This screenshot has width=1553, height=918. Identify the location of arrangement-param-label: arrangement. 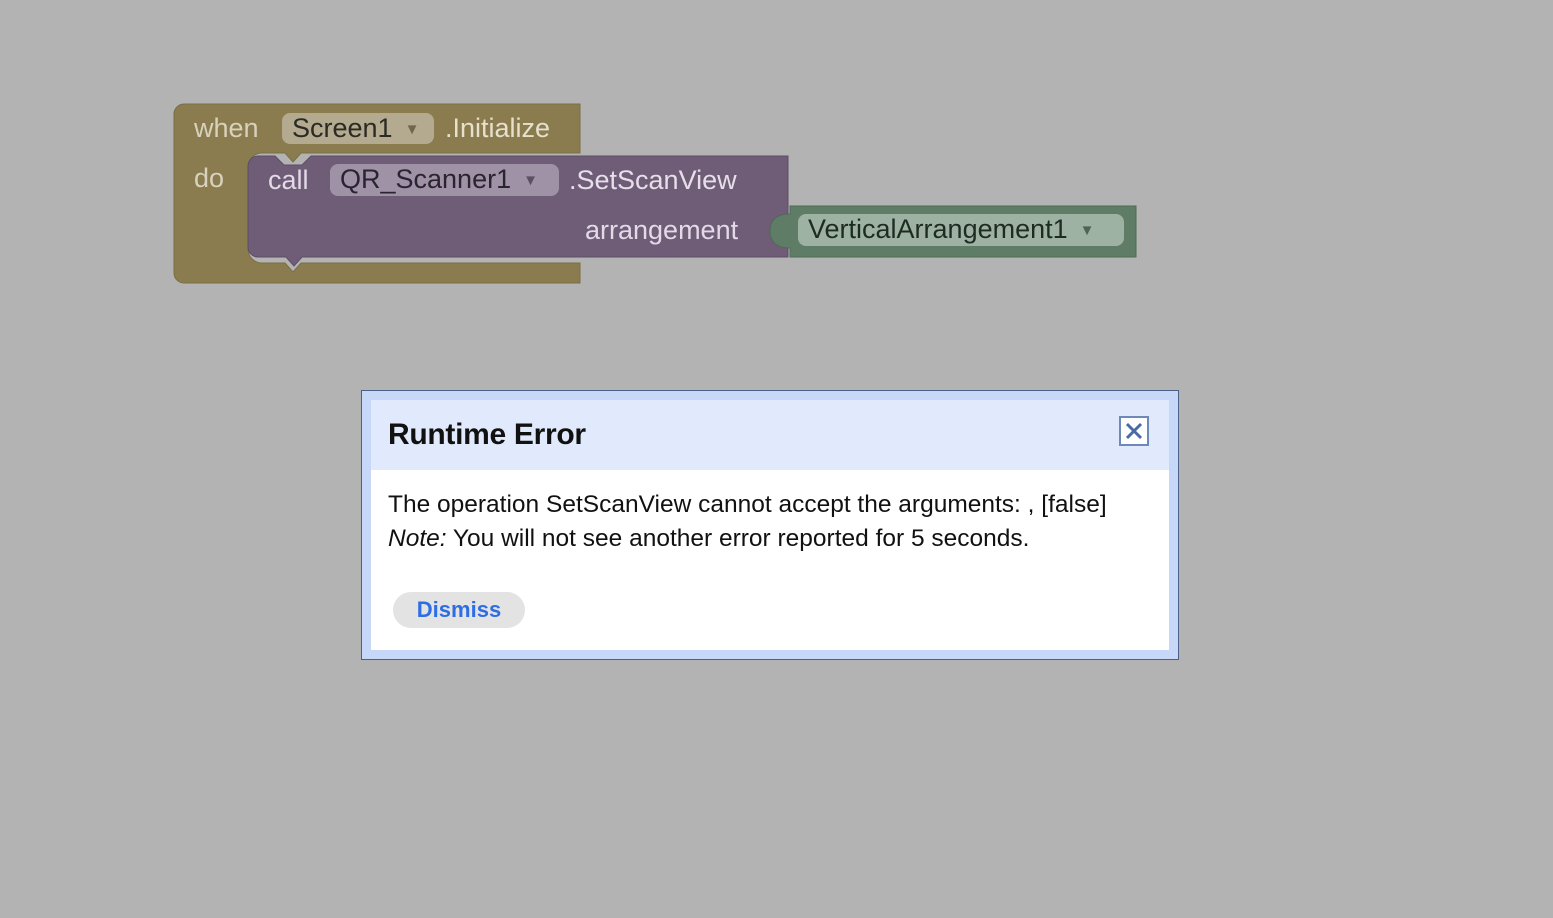
(662, 230).